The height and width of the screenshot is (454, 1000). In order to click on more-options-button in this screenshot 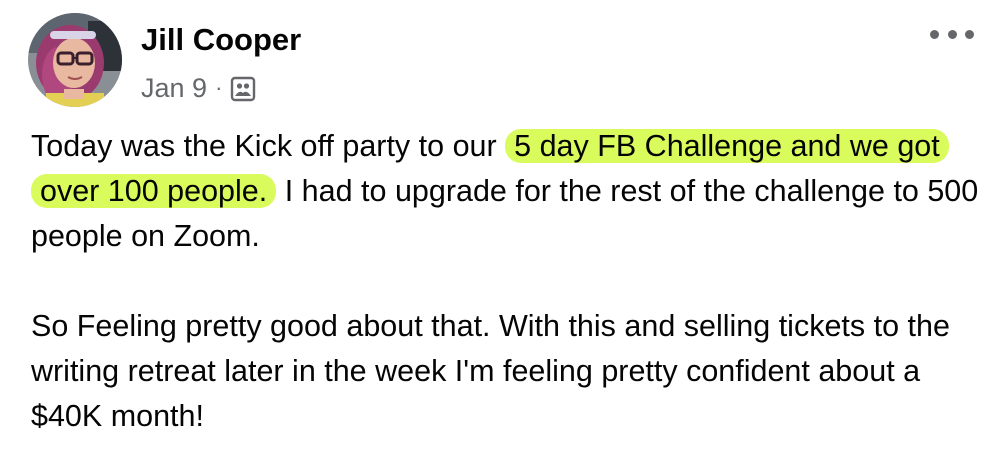, I will do `click(952, 34)`.